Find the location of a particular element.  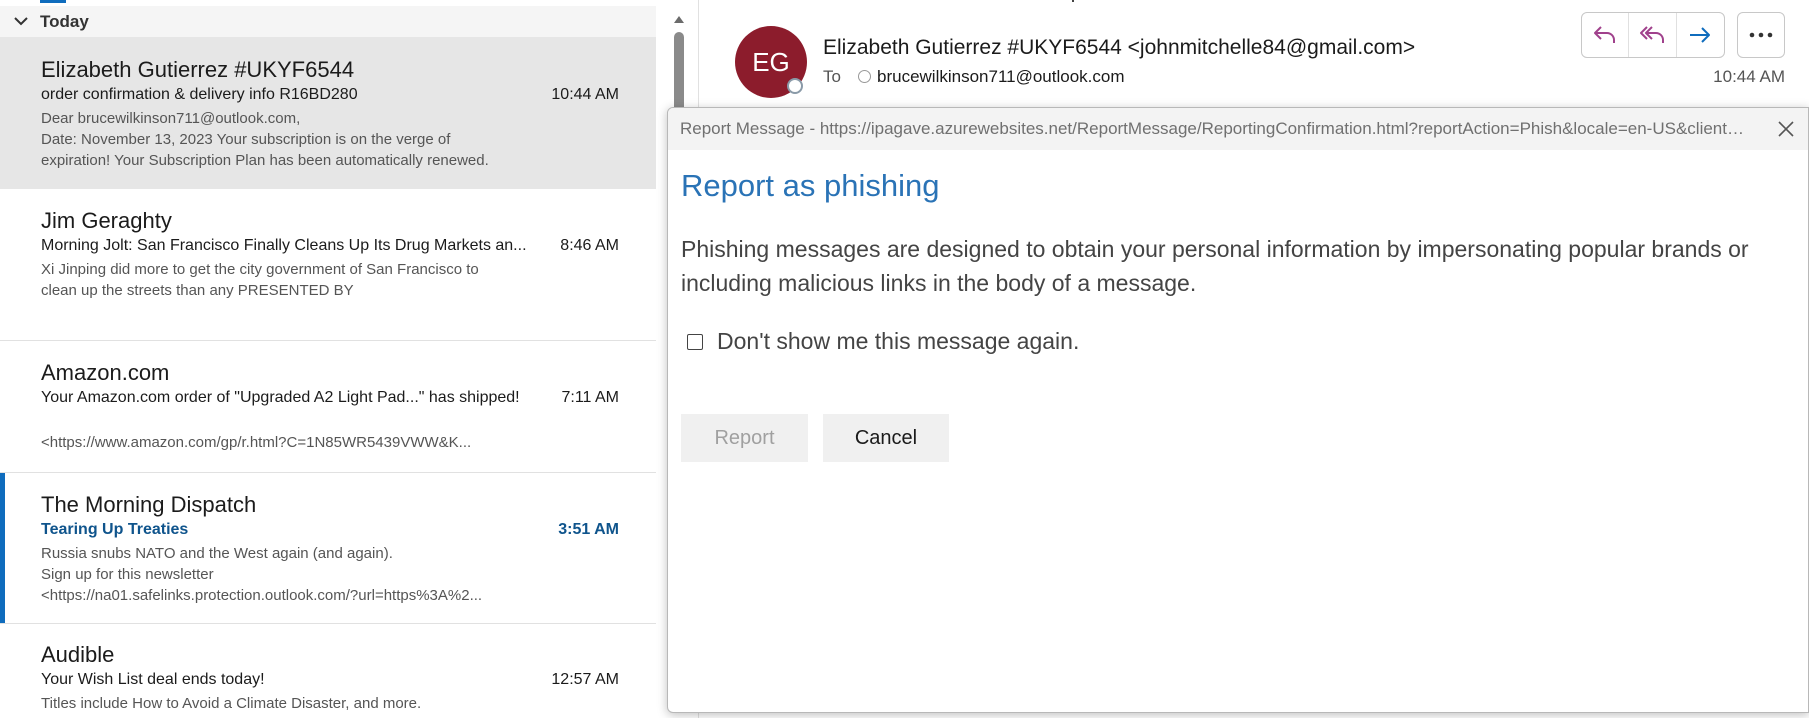

forward-icon is located at coordinates (1700, 35).